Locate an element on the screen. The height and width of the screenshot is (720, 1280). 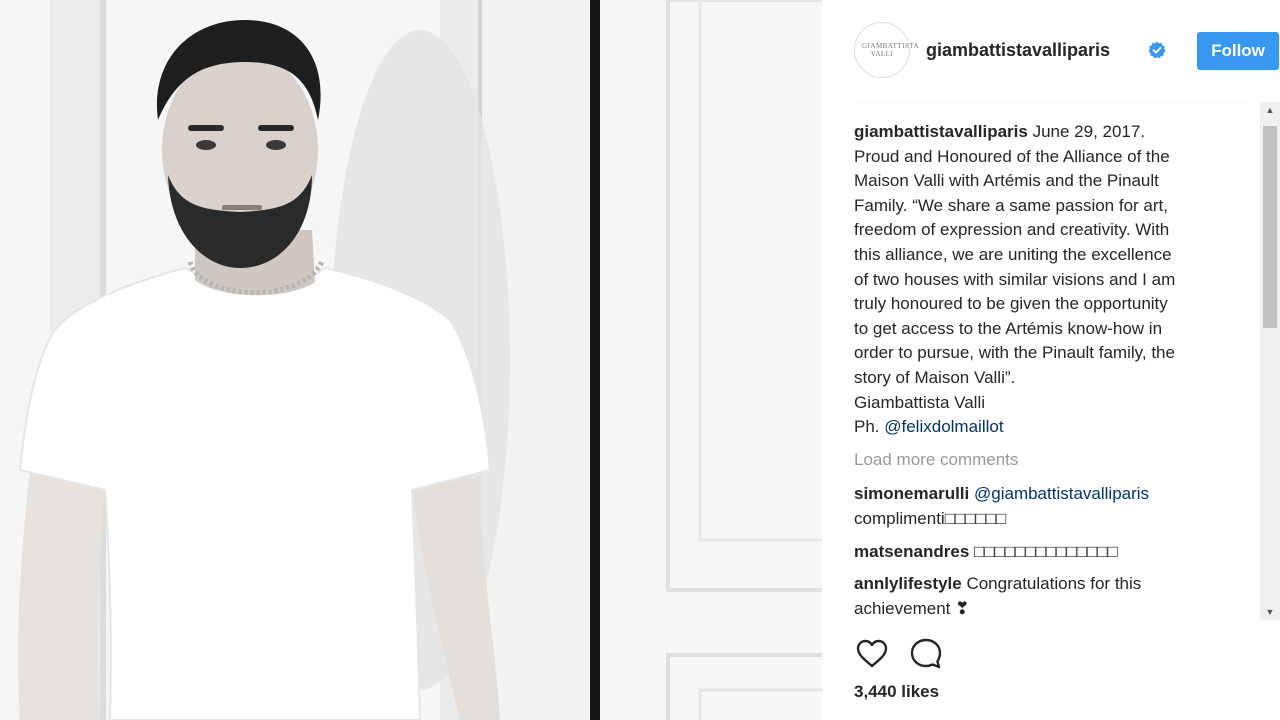
comment-username: matsenandres is located at coordinates (911, 551).